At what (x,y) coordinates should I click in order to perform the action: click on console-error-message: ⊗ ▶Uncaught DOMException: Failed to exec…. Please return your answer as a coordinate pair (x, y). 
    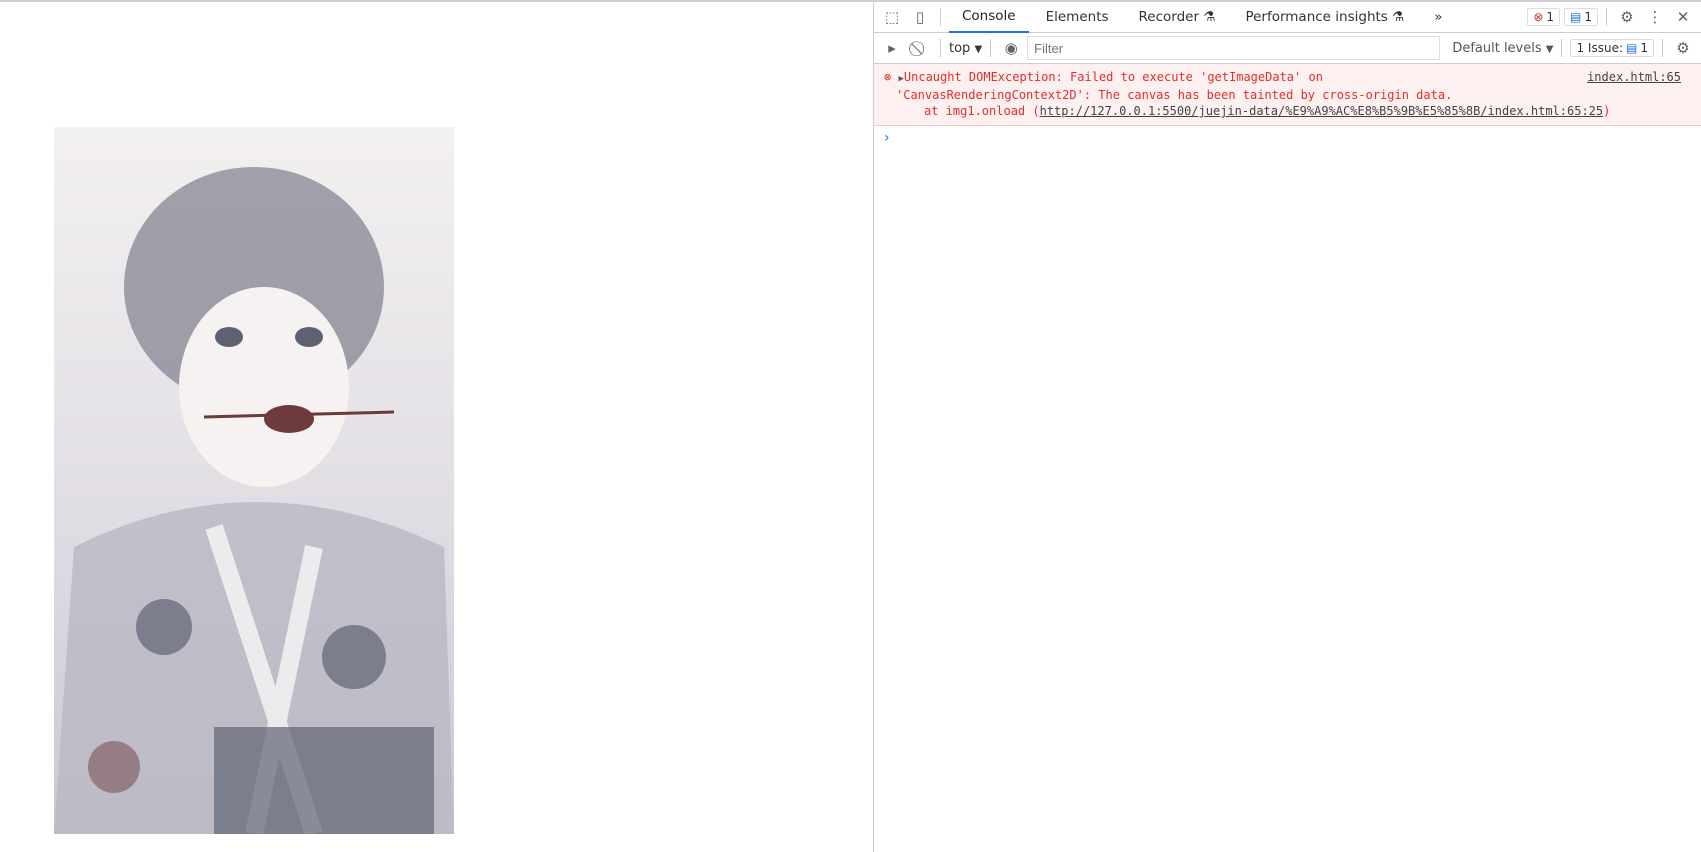
    Looking at the image, I should click on (1287, 95).